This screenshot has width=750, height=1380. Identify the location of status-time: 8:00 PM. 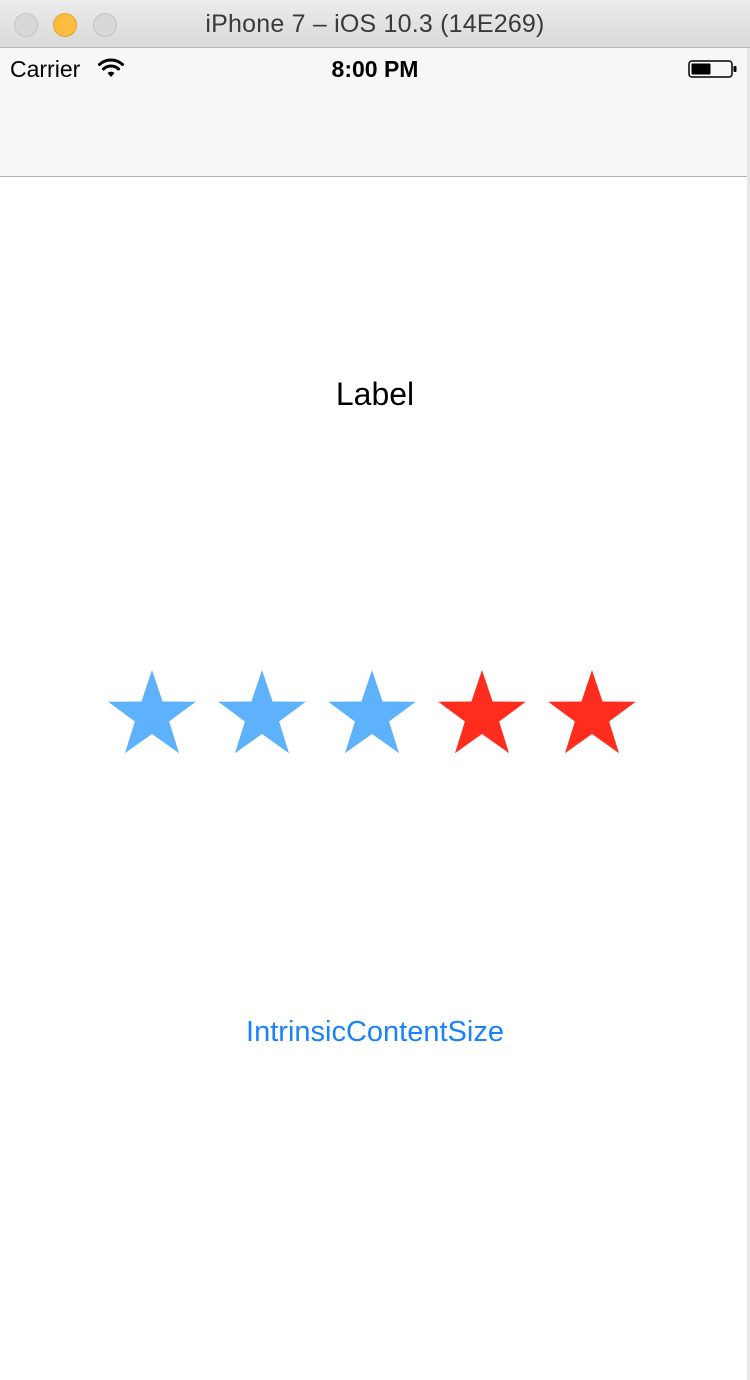
(375, 69).